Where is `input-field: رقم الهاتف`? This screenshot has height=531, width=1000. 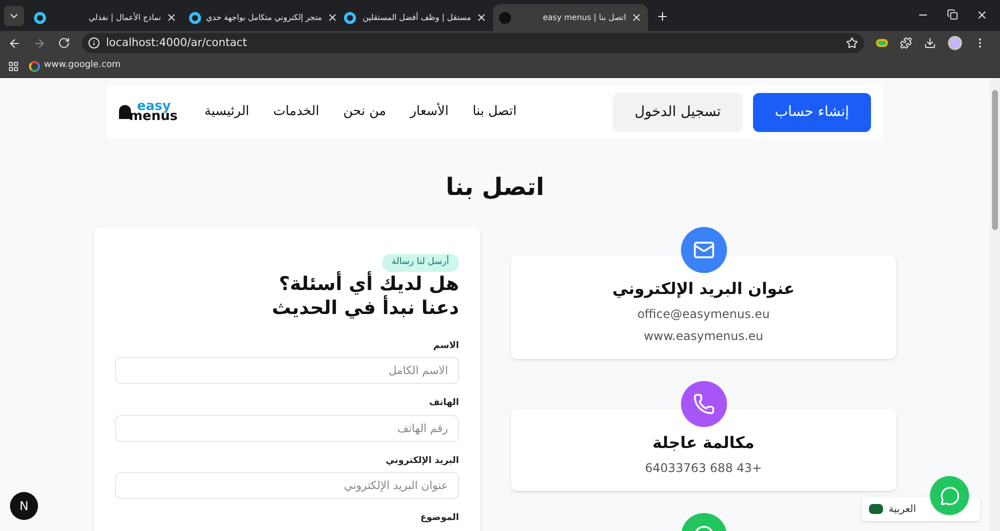 input-field: رقم الهاتف is located at coordinates (287, 428).